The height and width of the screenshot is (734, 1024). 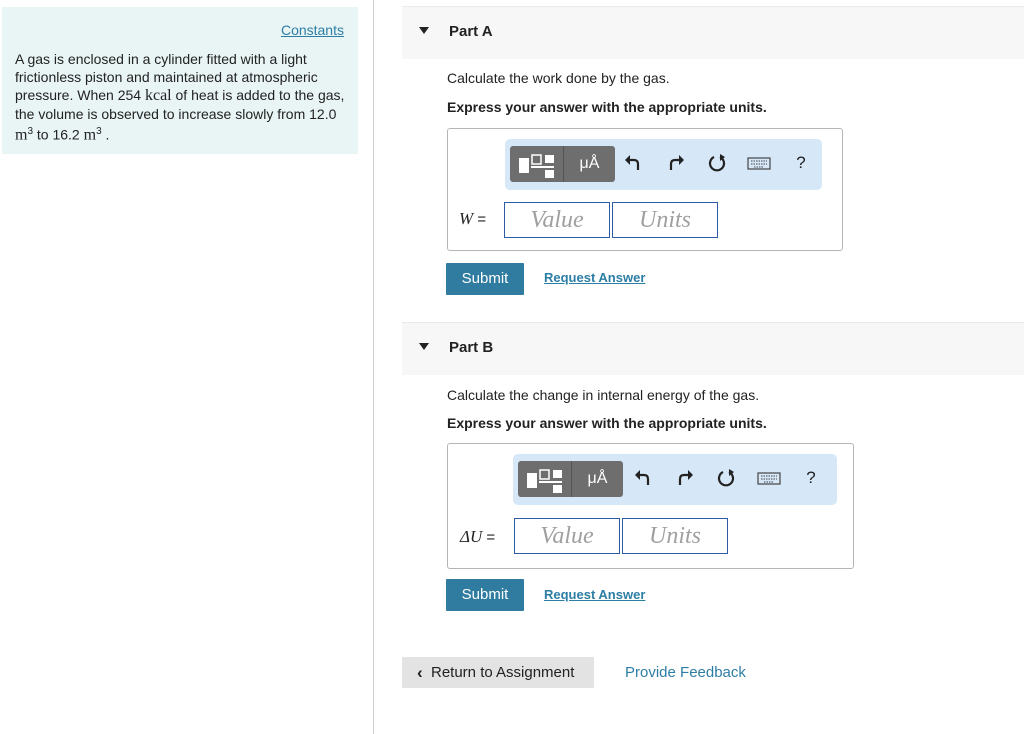 I want to click on provide-feedback-link: Provide Feedback, so click(x=685, y=672).